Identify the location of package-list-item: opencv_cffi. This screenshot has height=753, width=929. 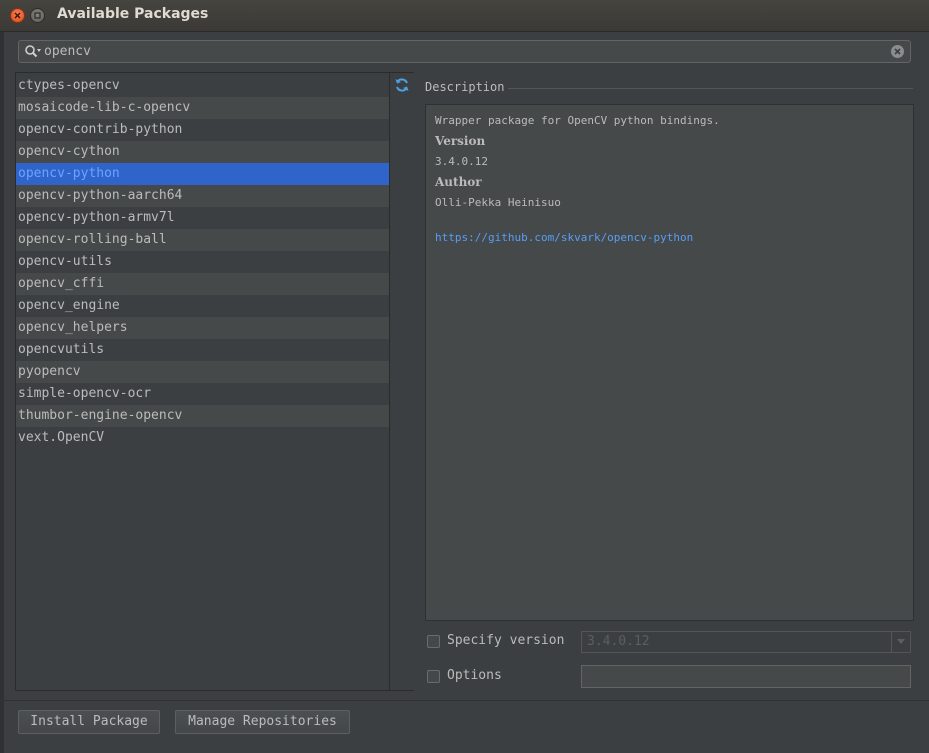
(202, 284).